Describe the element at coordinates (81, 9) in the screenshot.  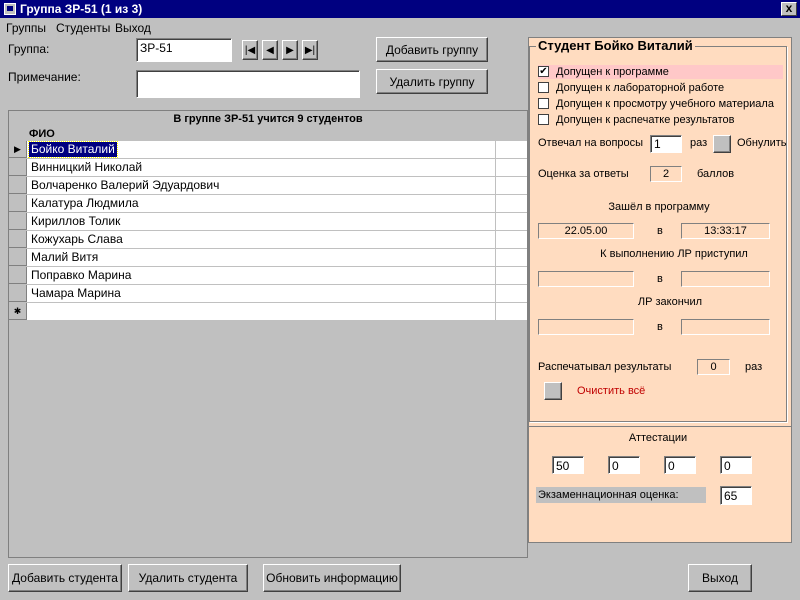
I see `window-title: Группа ЗР-51 (1 из 3)` at that location.